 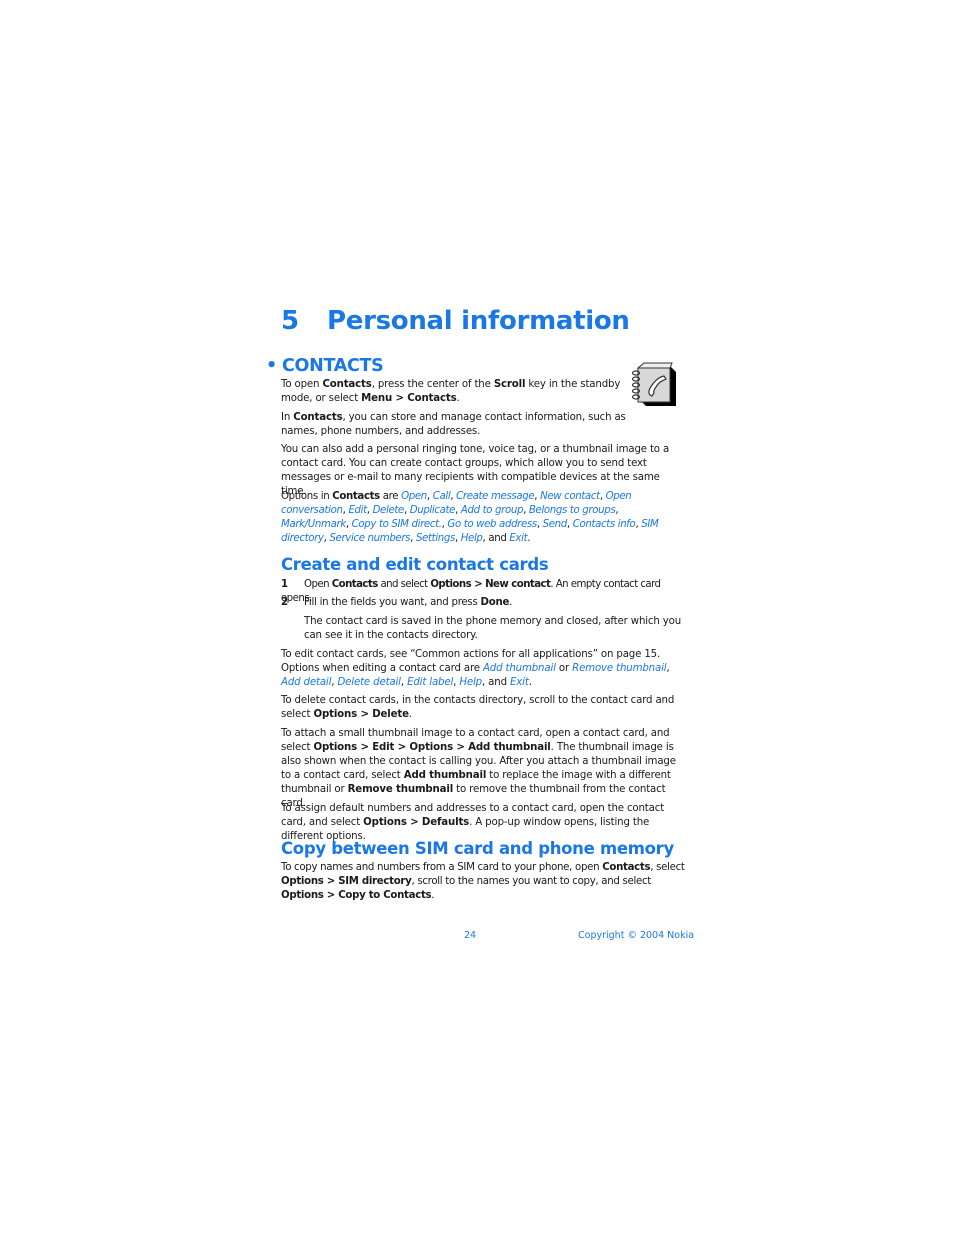 What do you see at coordinates (357, 510) in the screenshot?
I see `option-item: Edit` at bounding box center [357, 510].